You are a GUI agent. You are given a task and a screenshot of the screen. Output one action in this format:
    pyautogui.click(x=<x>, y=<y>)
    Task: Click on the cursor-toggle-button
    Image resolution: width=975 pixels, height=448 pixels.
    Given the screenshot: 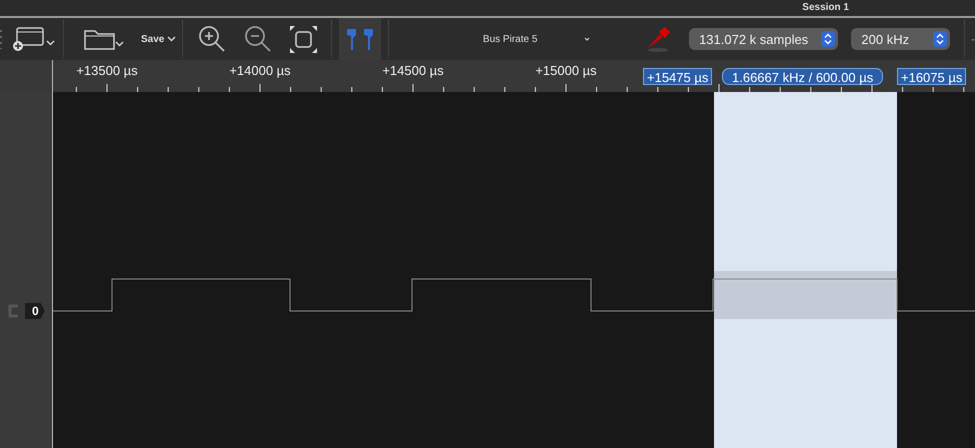 What is the action you would take?
    pyautogui.click(x=360, y=39)
    